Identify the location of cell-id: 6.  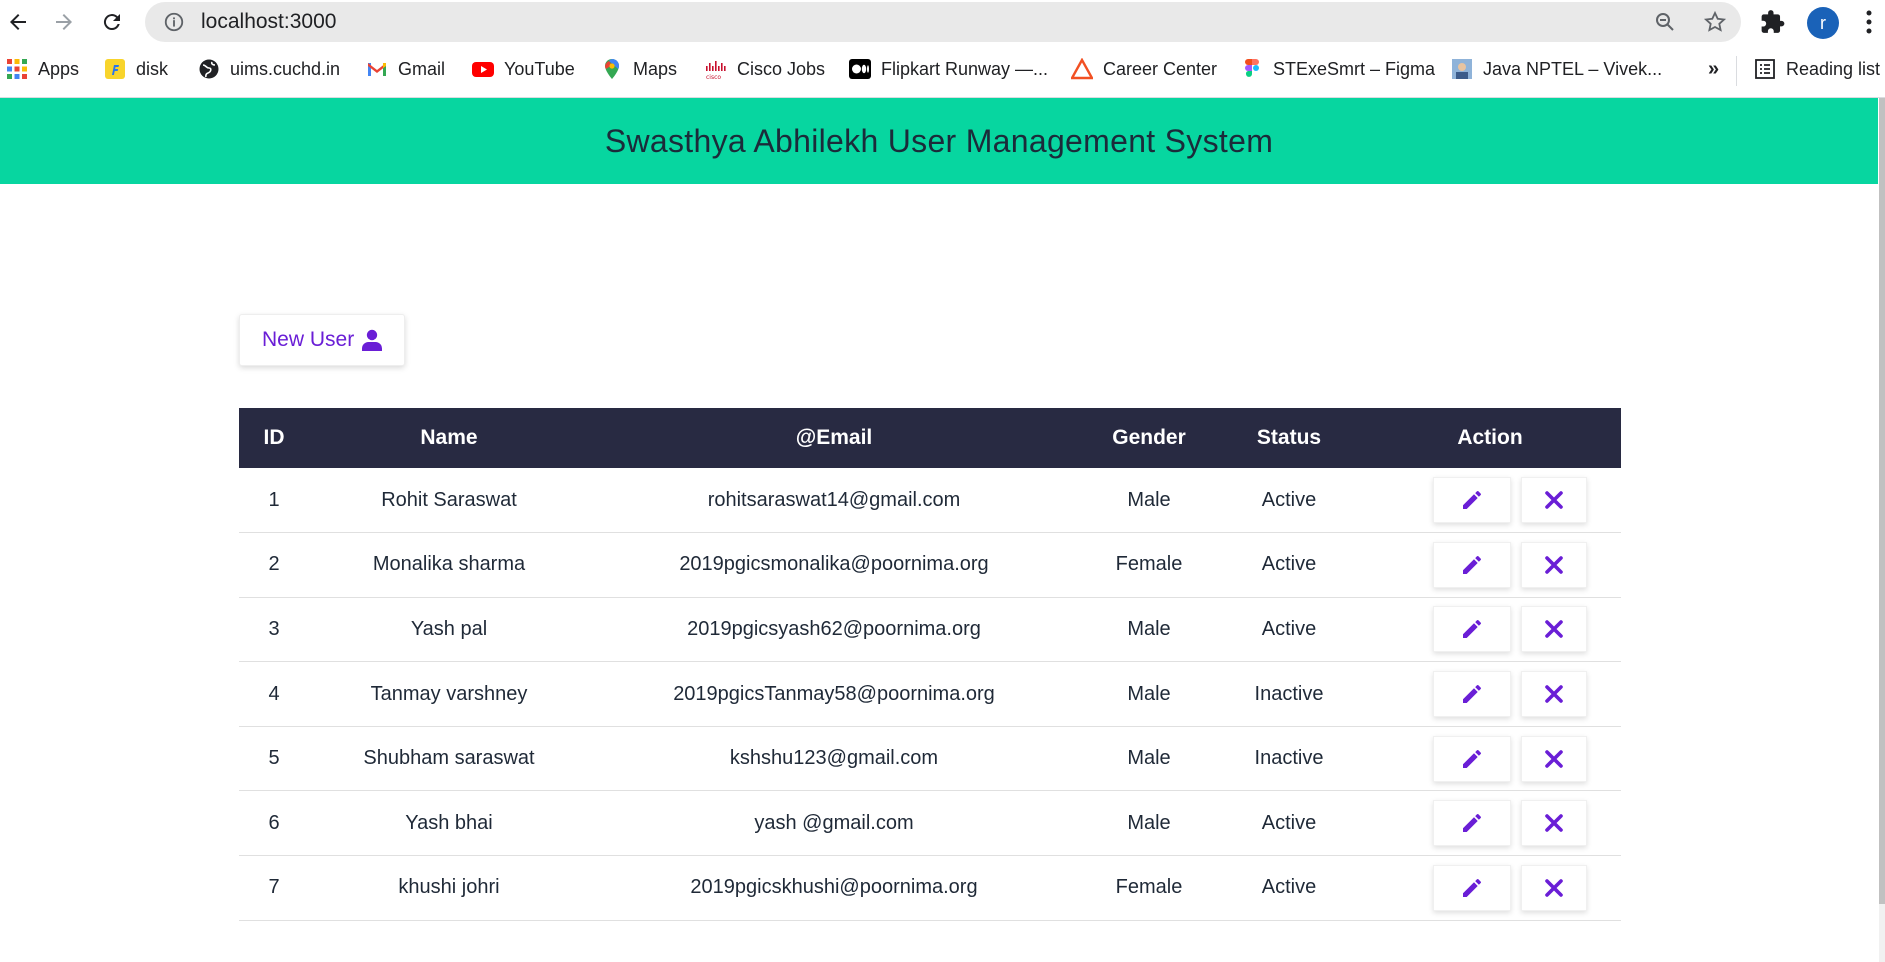
(274, 822).